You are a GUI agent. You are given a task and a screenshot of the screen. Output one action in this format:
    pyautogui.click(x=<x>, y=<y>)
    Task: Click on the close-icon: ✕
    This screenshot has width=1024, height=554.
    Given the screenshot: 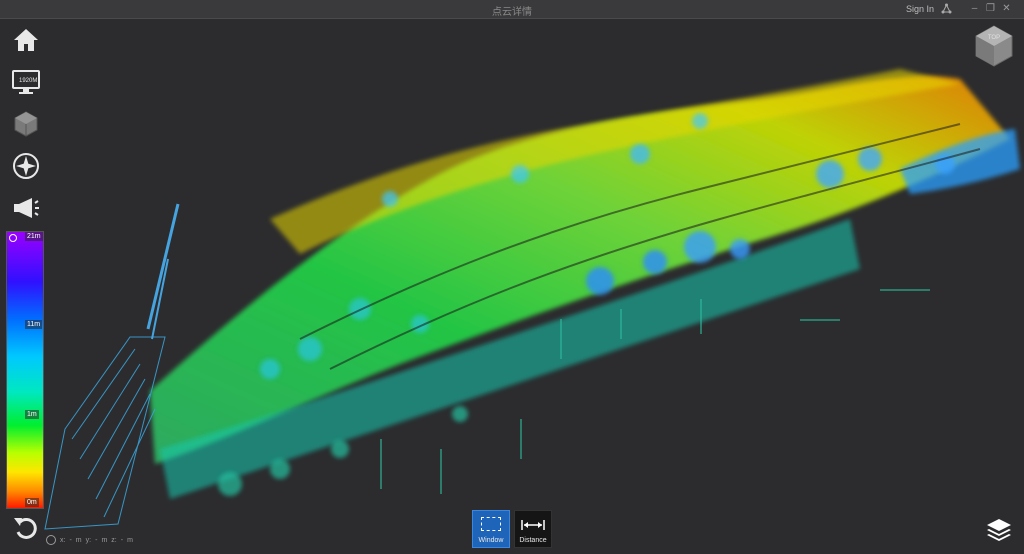 What is the action you would take?
    pyautogui.click(x=1006, y=8)
    